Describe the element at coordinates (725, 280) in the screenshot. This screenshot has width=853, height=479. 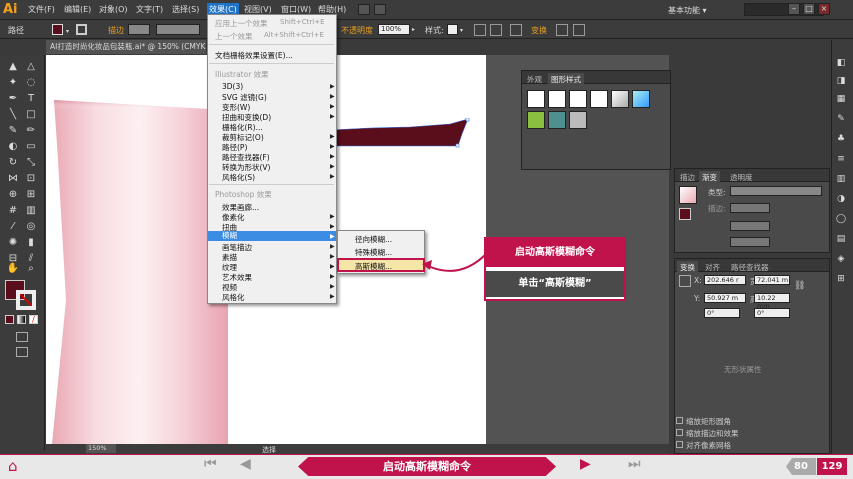
I see `x-field: 202.646 r` at that location.